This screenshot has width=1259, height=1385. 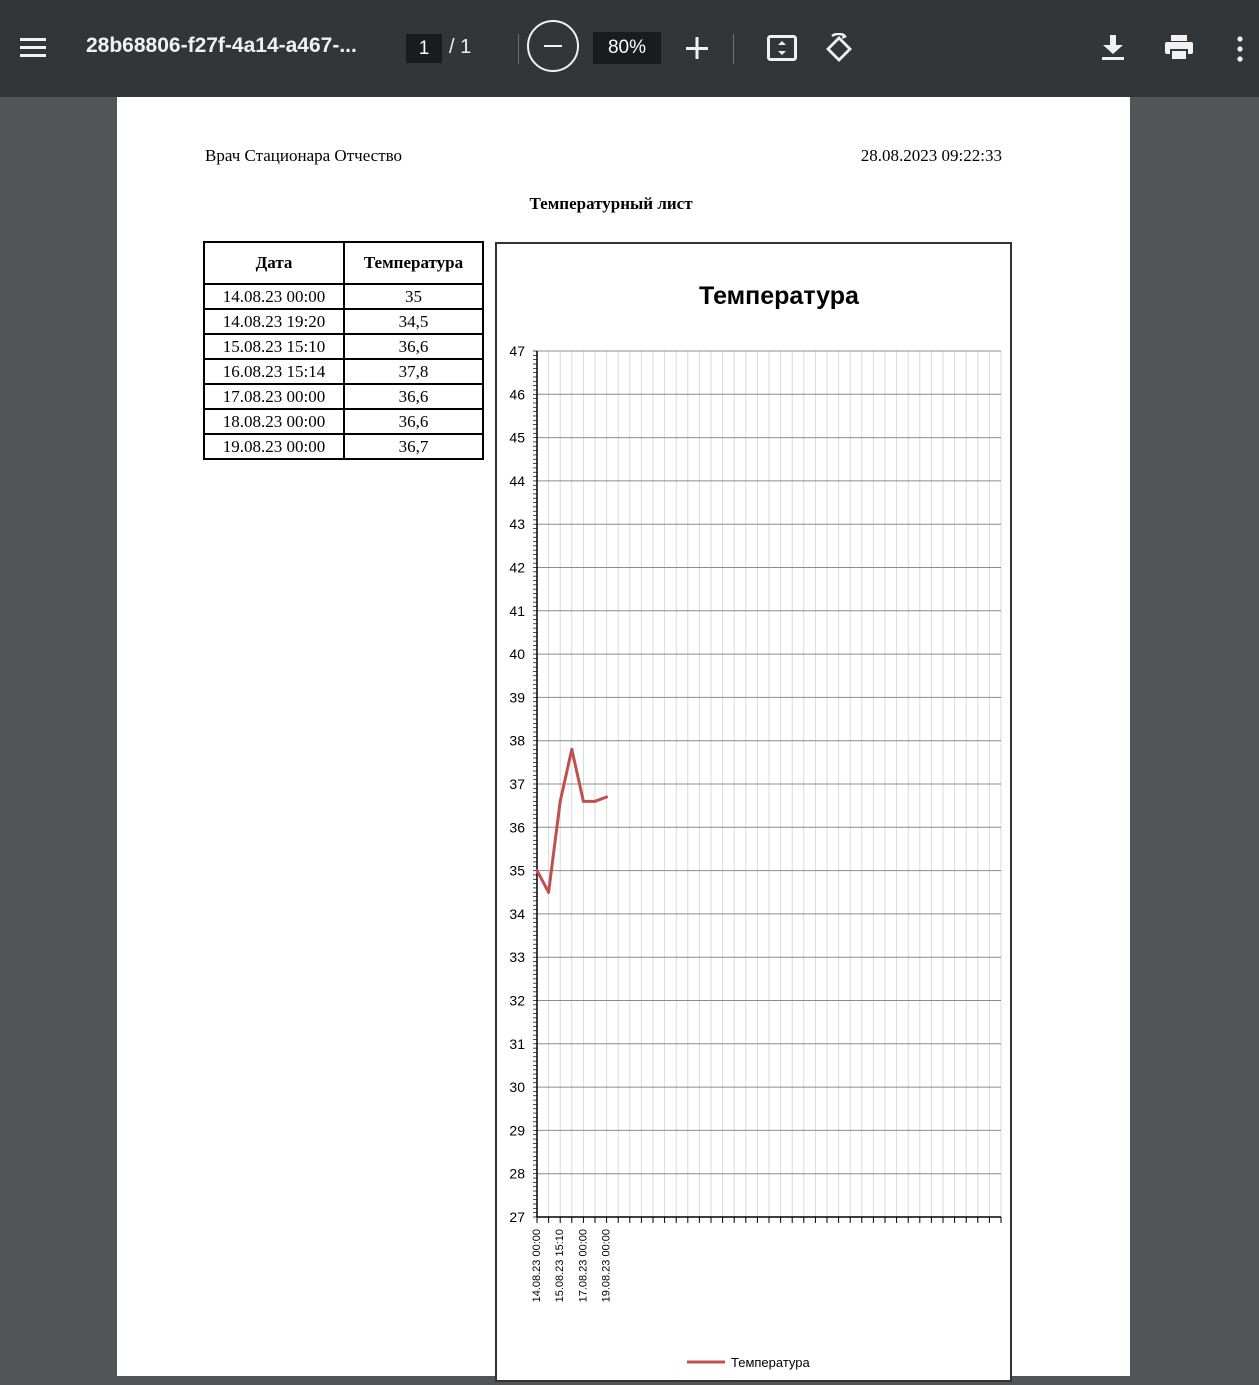 What do you see at coordinates (517, 957) in the screenshot?
I see `y-tick-label: 33` at bounding box center [517, 957].